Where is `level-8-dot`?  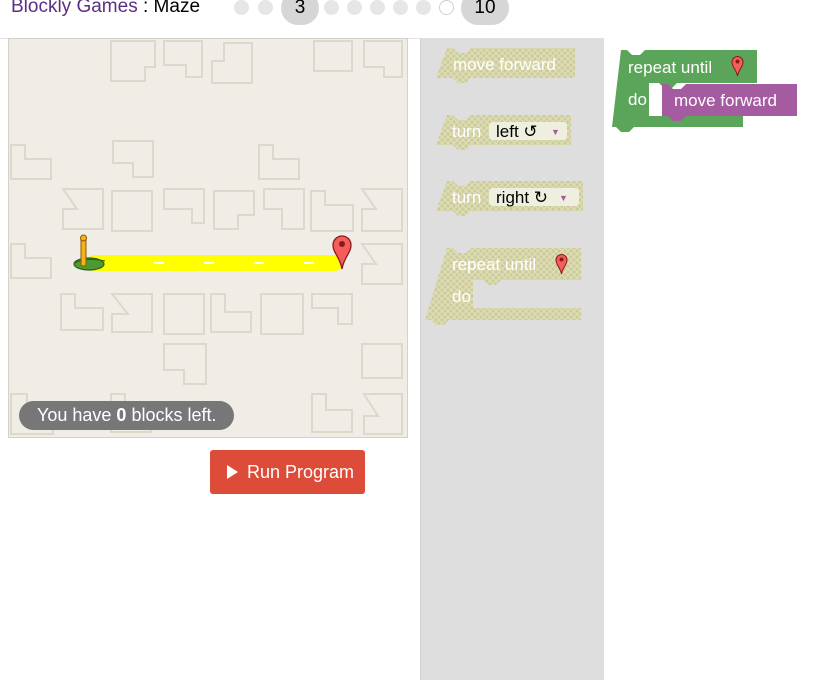
level-8-dot is located at coordinates (423, 7).